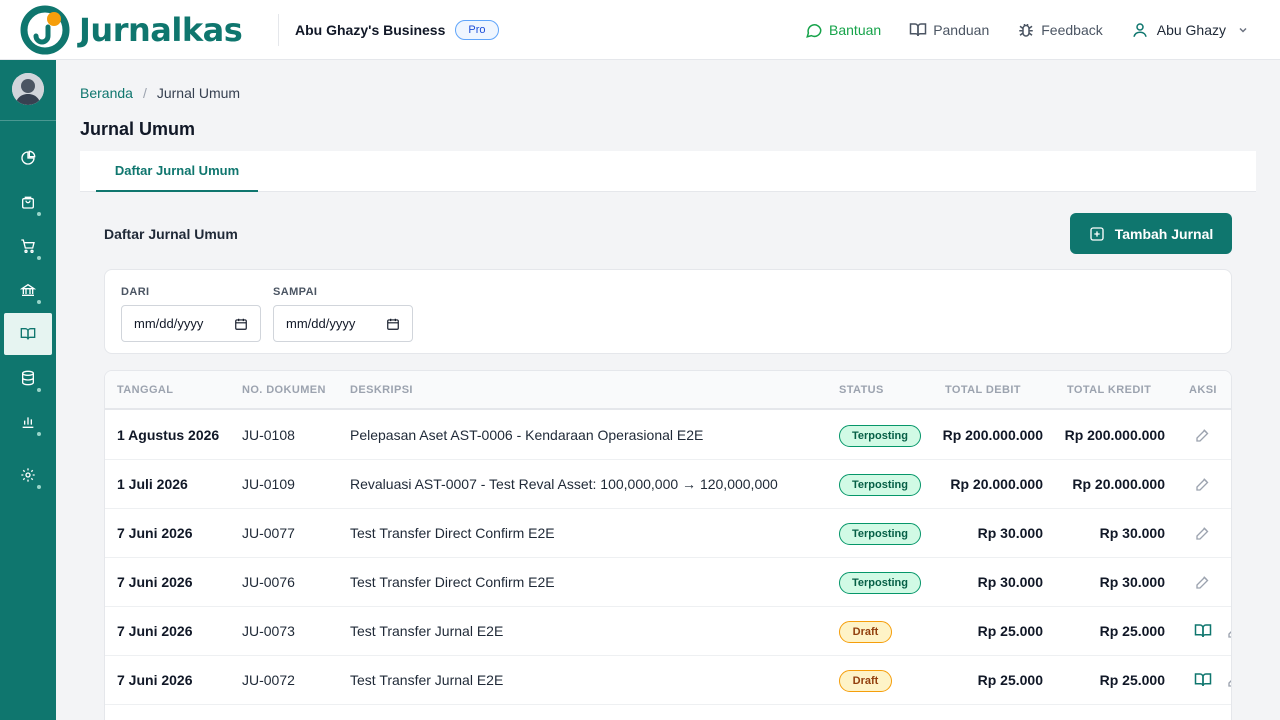  What do you see at coordinates (140, 30) in the screenshot?
I see `app-logo: Jurnalkas` at bounding box center [140, 30].